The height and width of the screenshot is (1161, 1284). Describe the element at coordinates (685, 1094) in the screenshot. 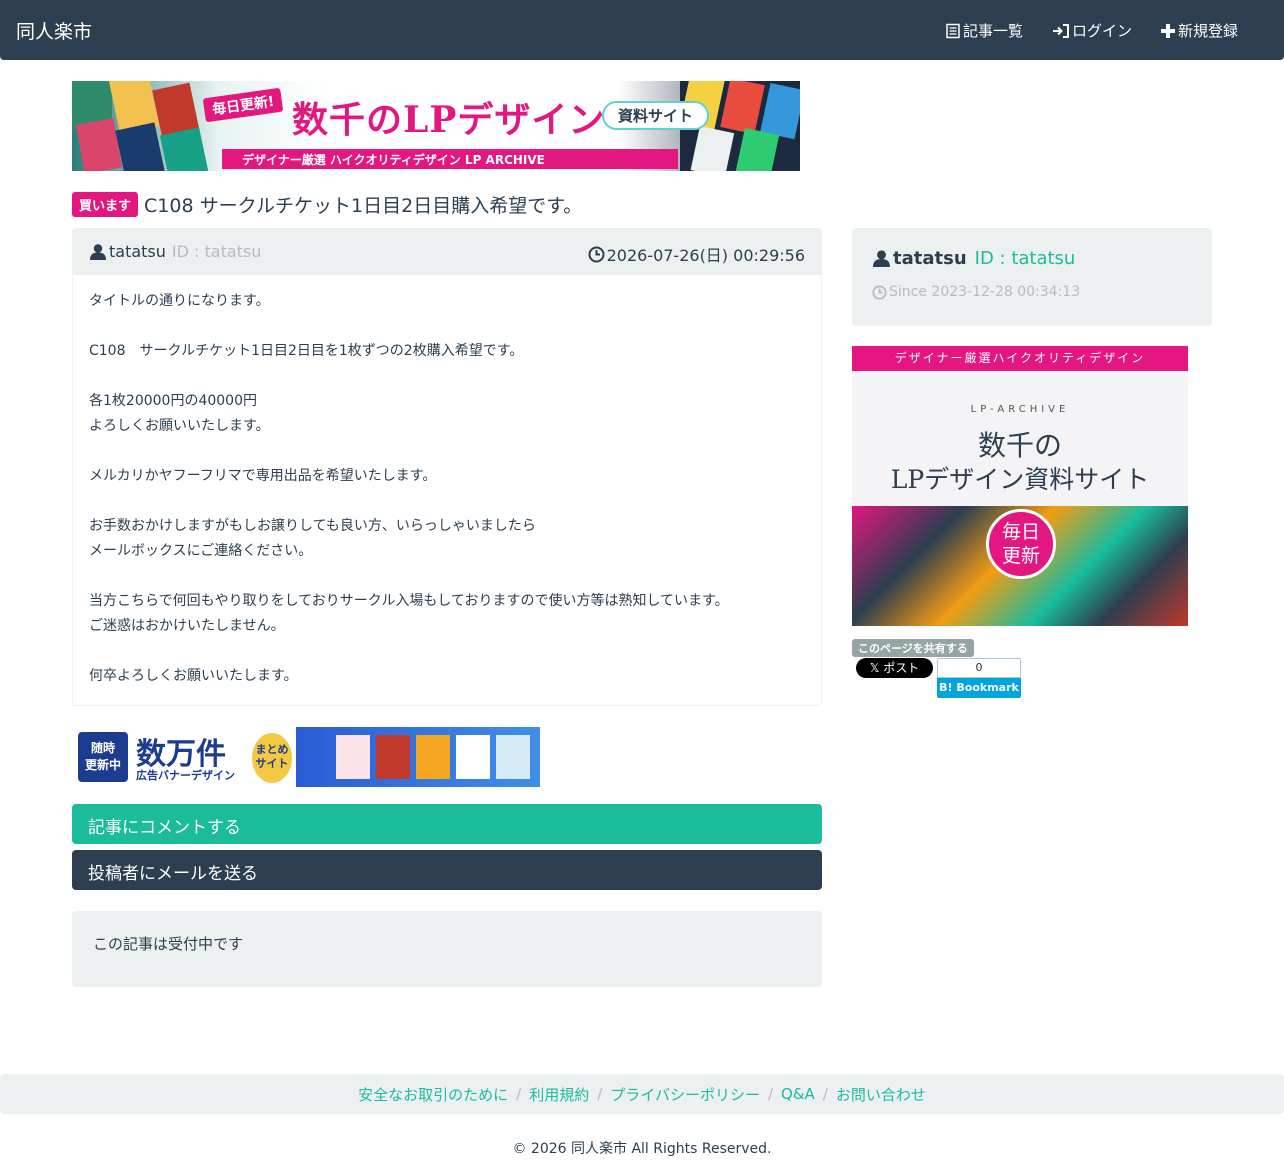

I see `footer-link-privacy: プライバシーポリシー` at that location.